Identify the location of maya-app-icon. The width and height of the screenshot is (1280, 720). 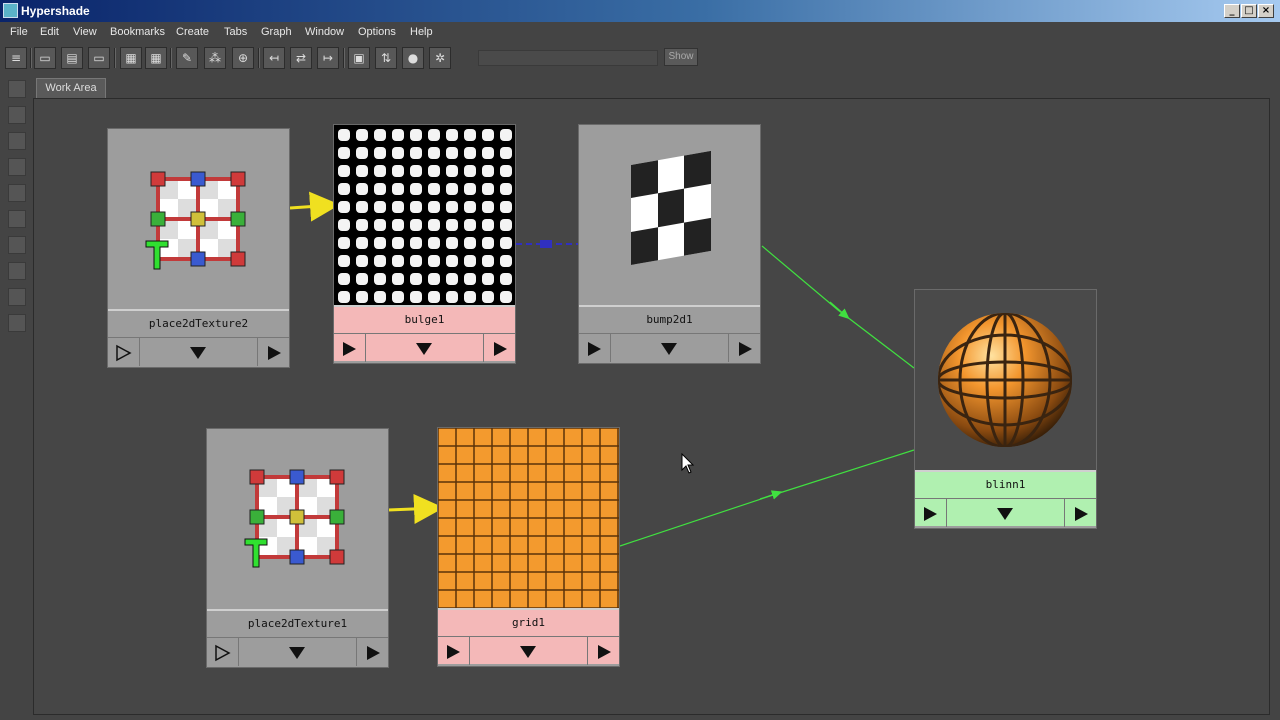
(10, 10).